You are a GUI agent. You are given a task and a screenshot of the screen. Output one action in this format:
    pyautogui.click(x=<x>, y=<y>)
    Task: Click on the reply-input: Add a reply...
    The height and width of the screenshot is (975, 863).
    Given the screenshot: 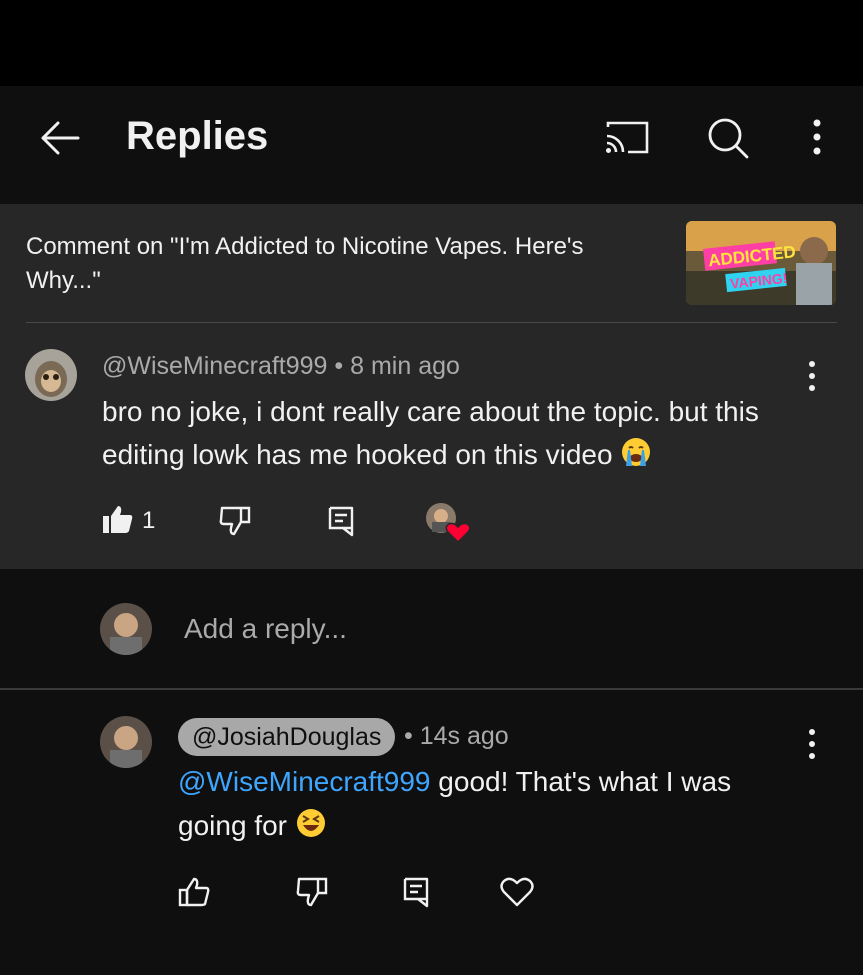 What is the action you would take?
    pyautogui.click(x=265, y=629)
    